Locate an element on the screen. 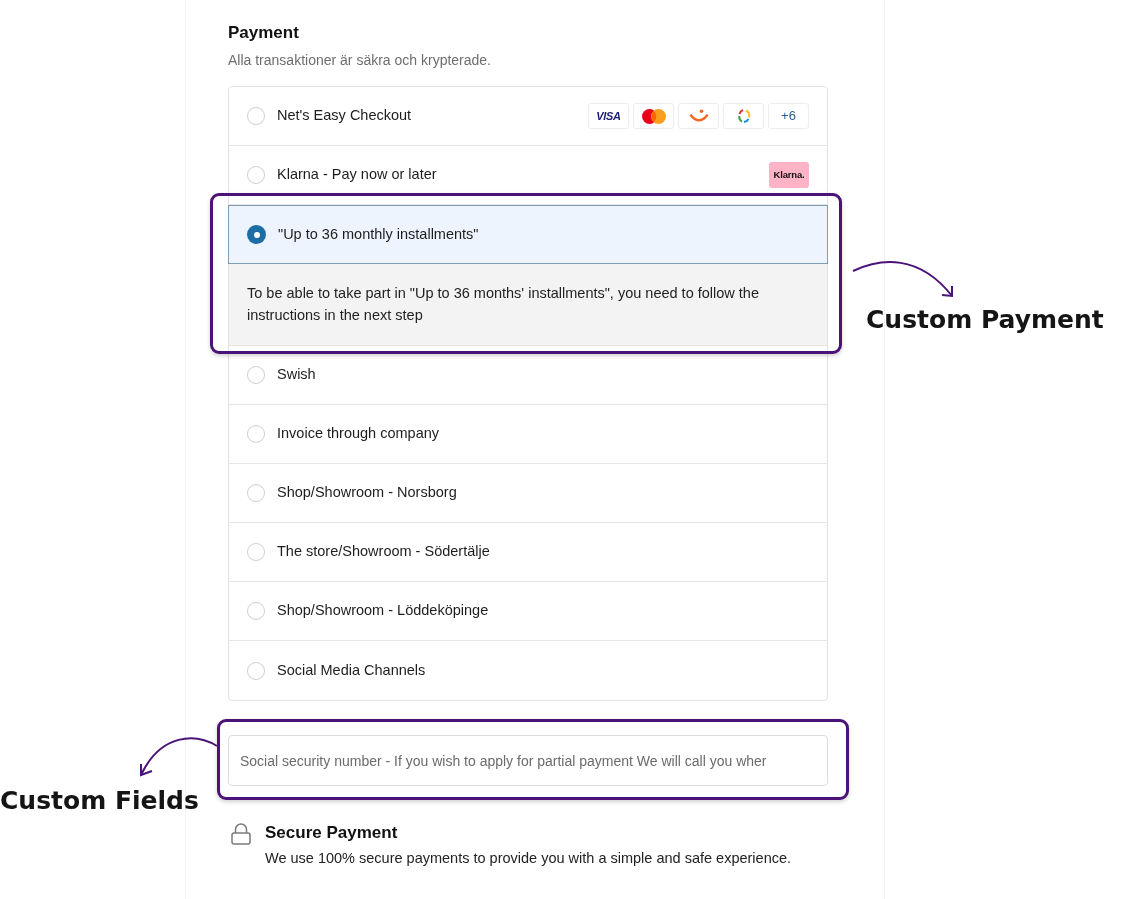 The height and width of the screenshot is (899, 1132). more-count-badge: +6 is located at coordinates (788, 116).